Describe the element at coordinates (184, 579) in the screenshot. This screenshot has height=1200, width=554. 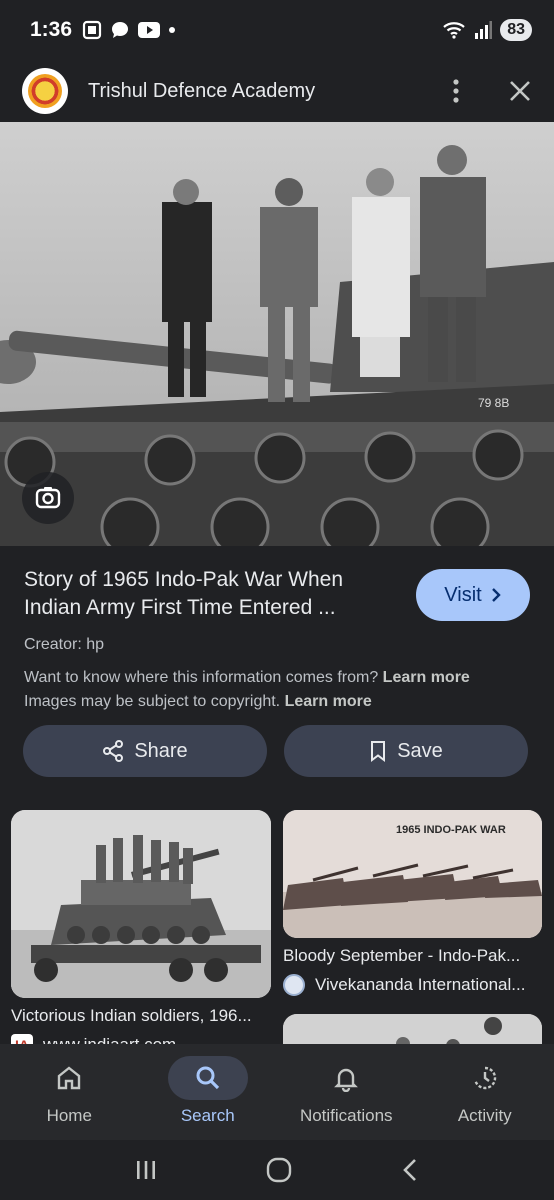
I see `result-title-line1: Story of 1965 Indo-Pak War When` at that location.